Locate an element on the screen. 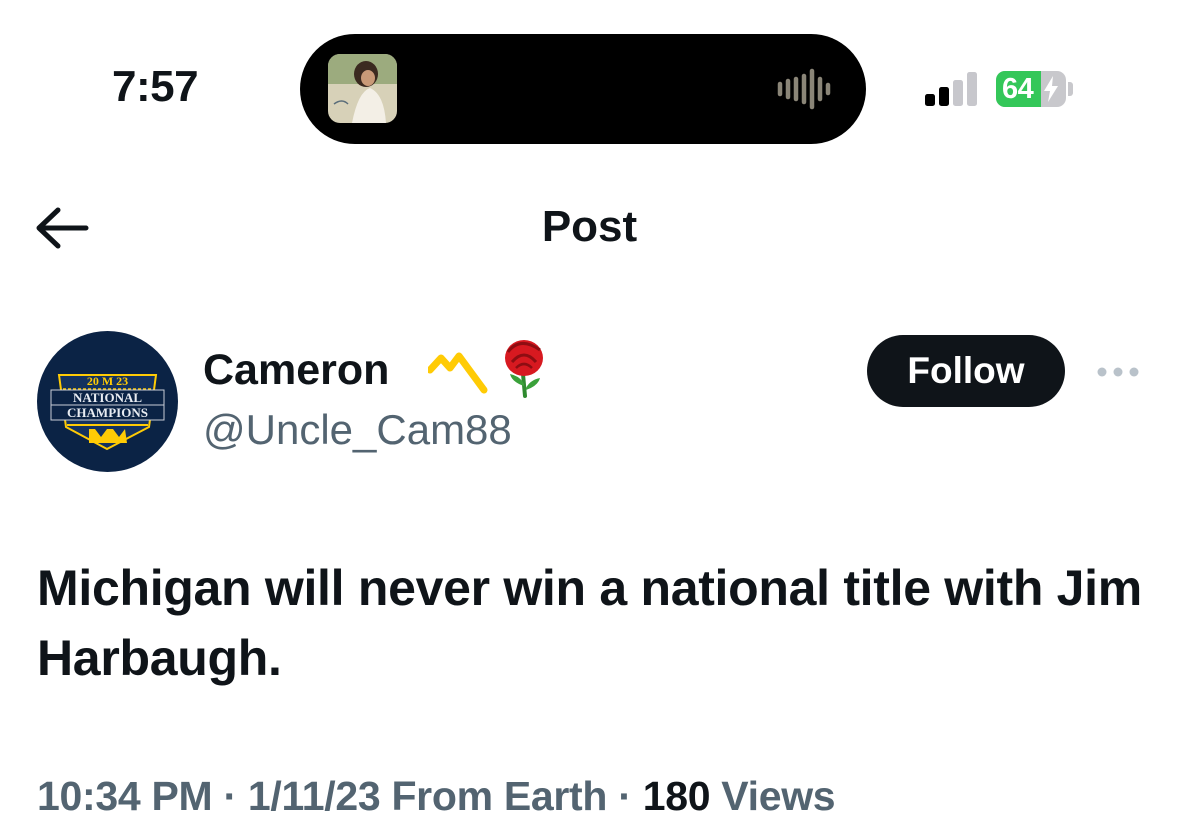  more-horizontal-icon is located at coordinates (1118, 372).